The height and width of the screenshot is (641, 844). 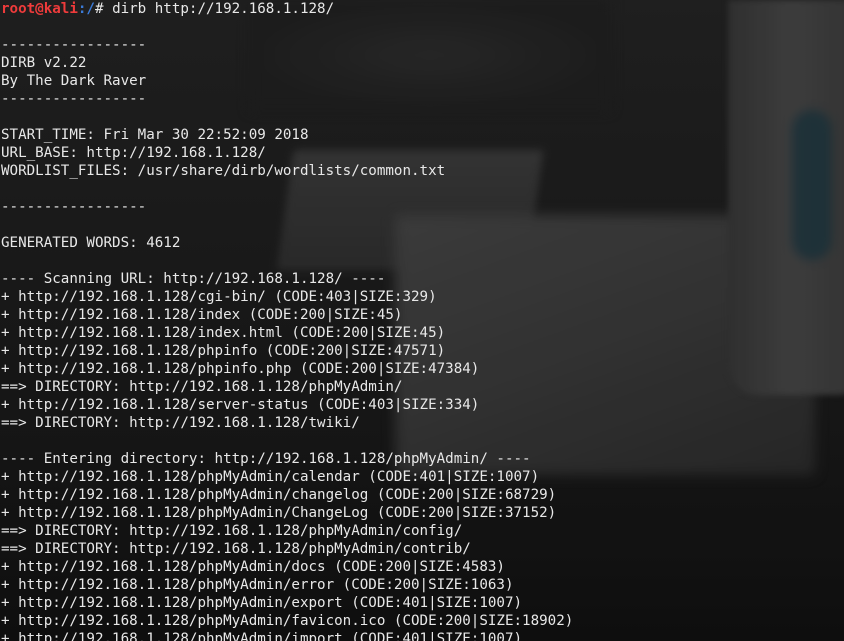 I want to click on prompt-line: root@kali:/# dirb http://192.168.1.128/, so click(x=167, y=9).